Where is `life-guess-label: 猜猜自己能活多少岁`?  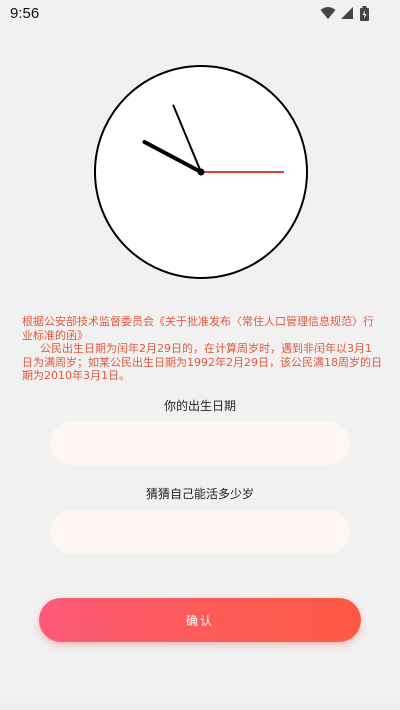
life-guess-label: 猜猜自己能活多少岁 is located at coordinates (199, 494).